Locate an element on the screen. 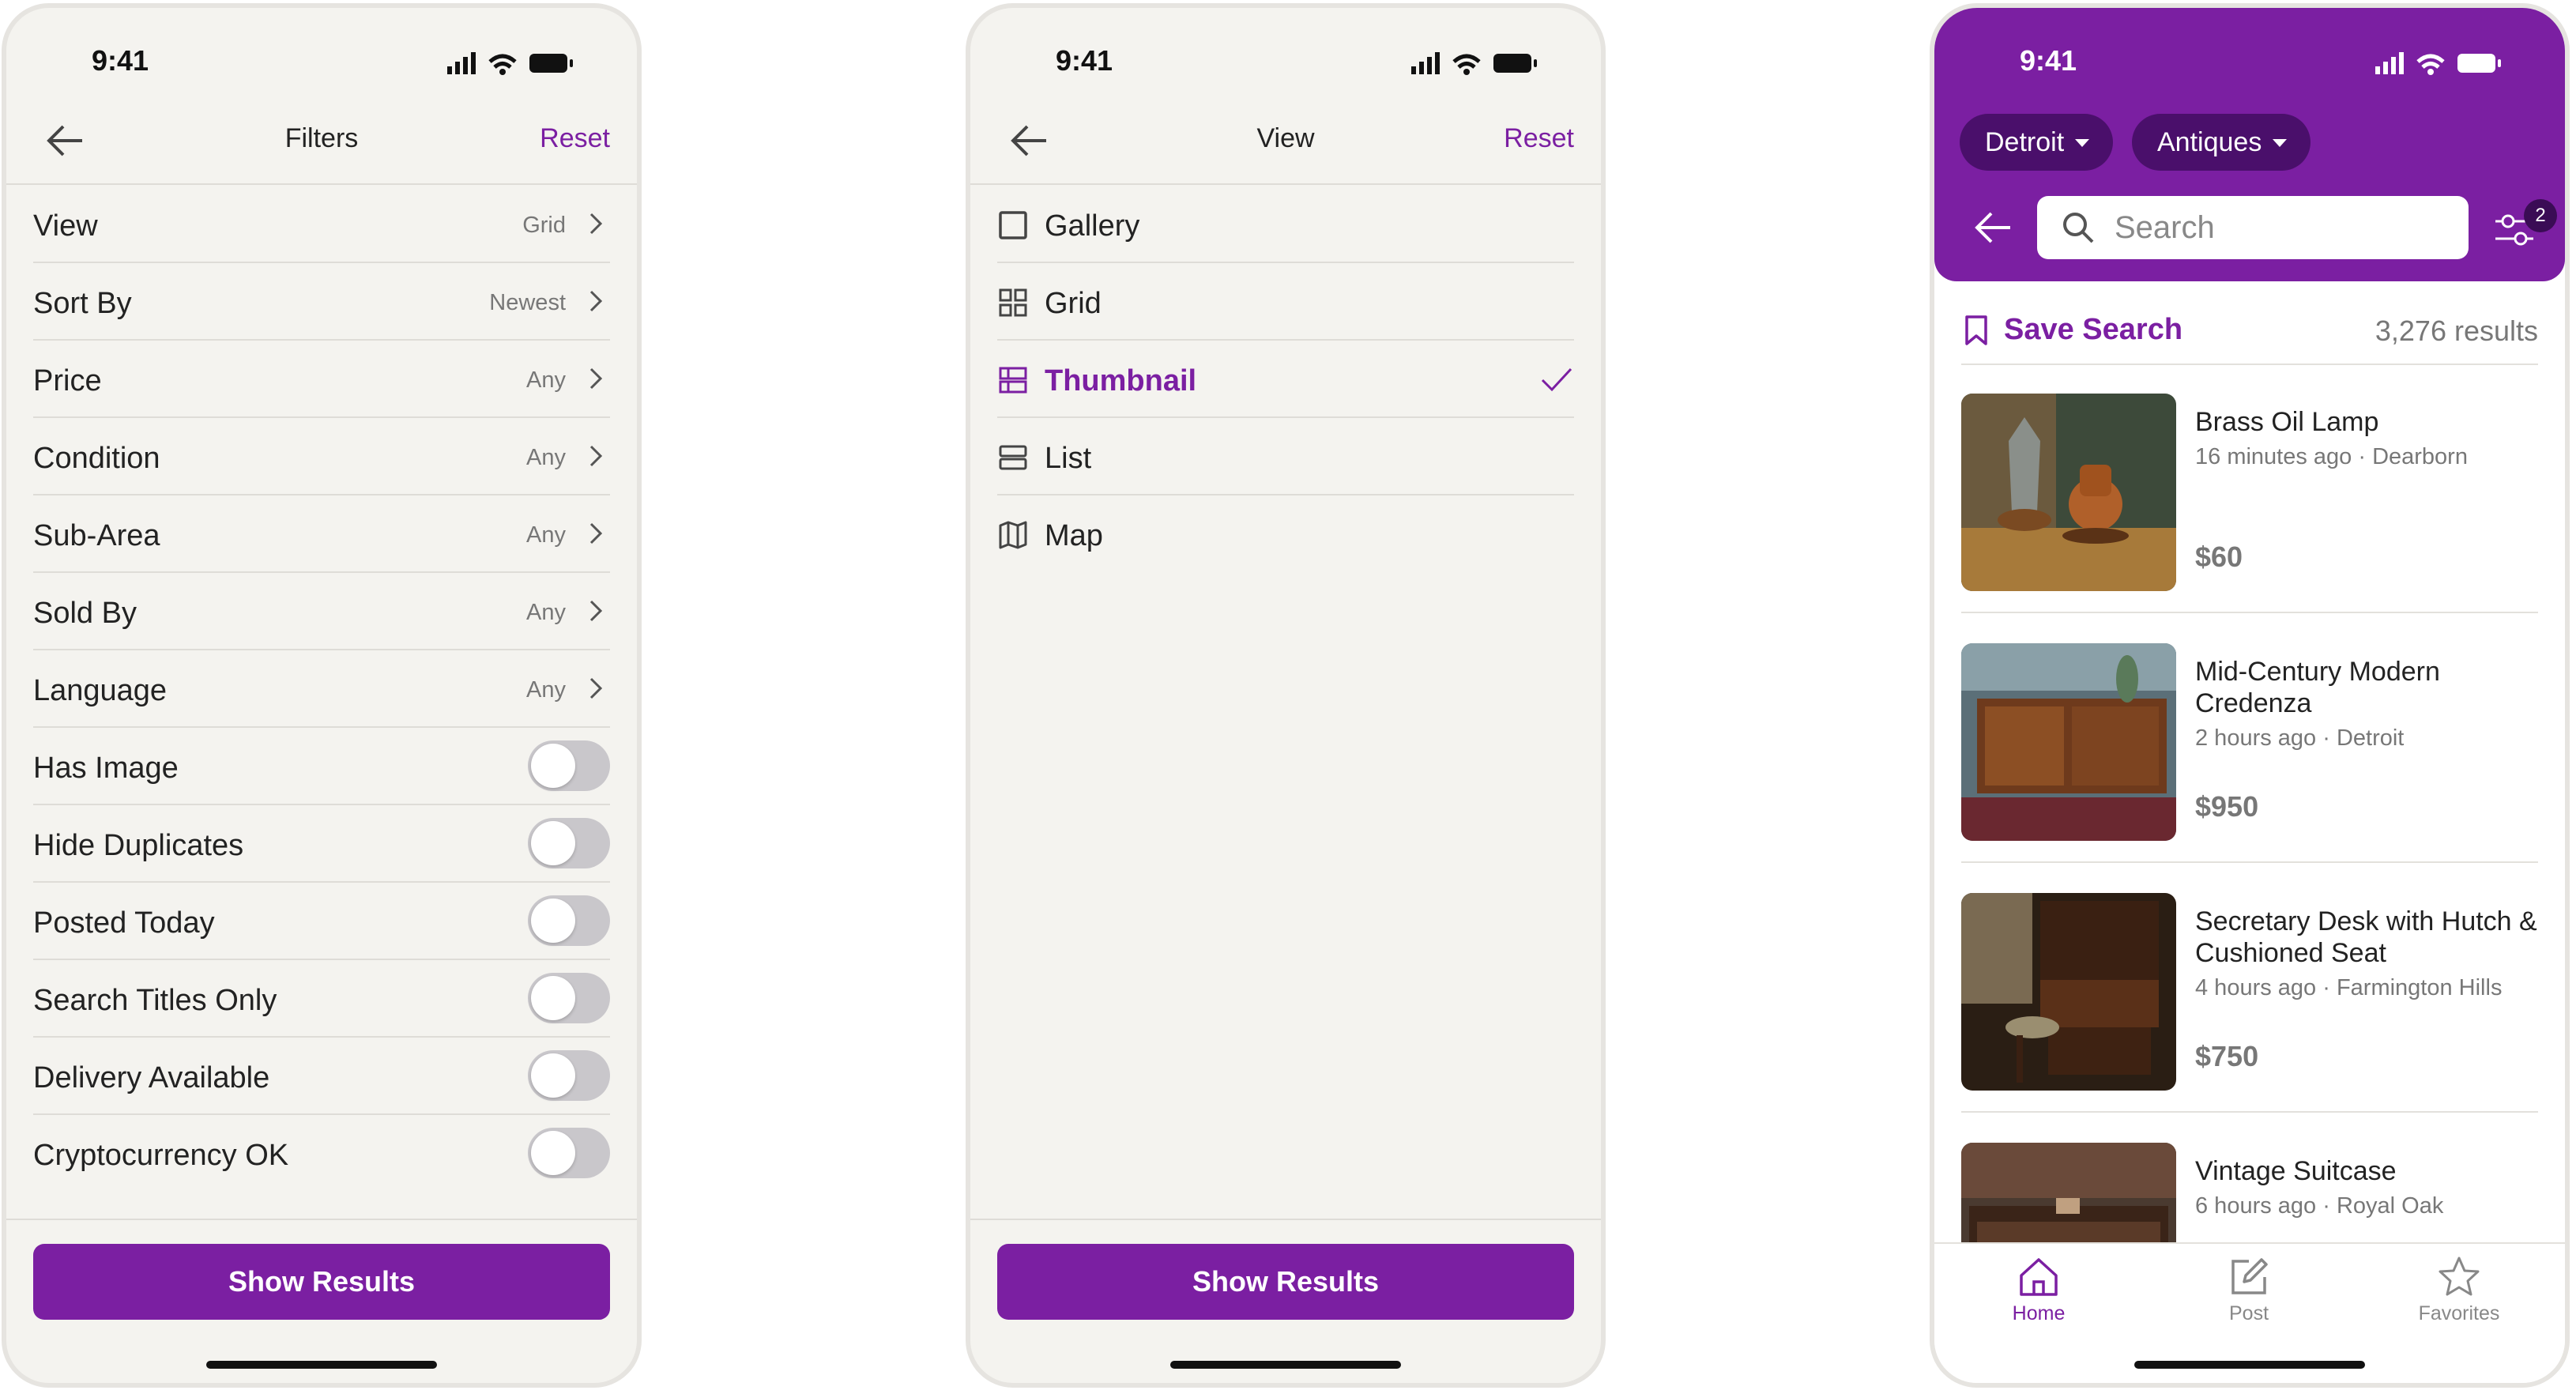 This screenshot has height=1394, width=2576. search-input: Search is located at coordinates (2253, 227).